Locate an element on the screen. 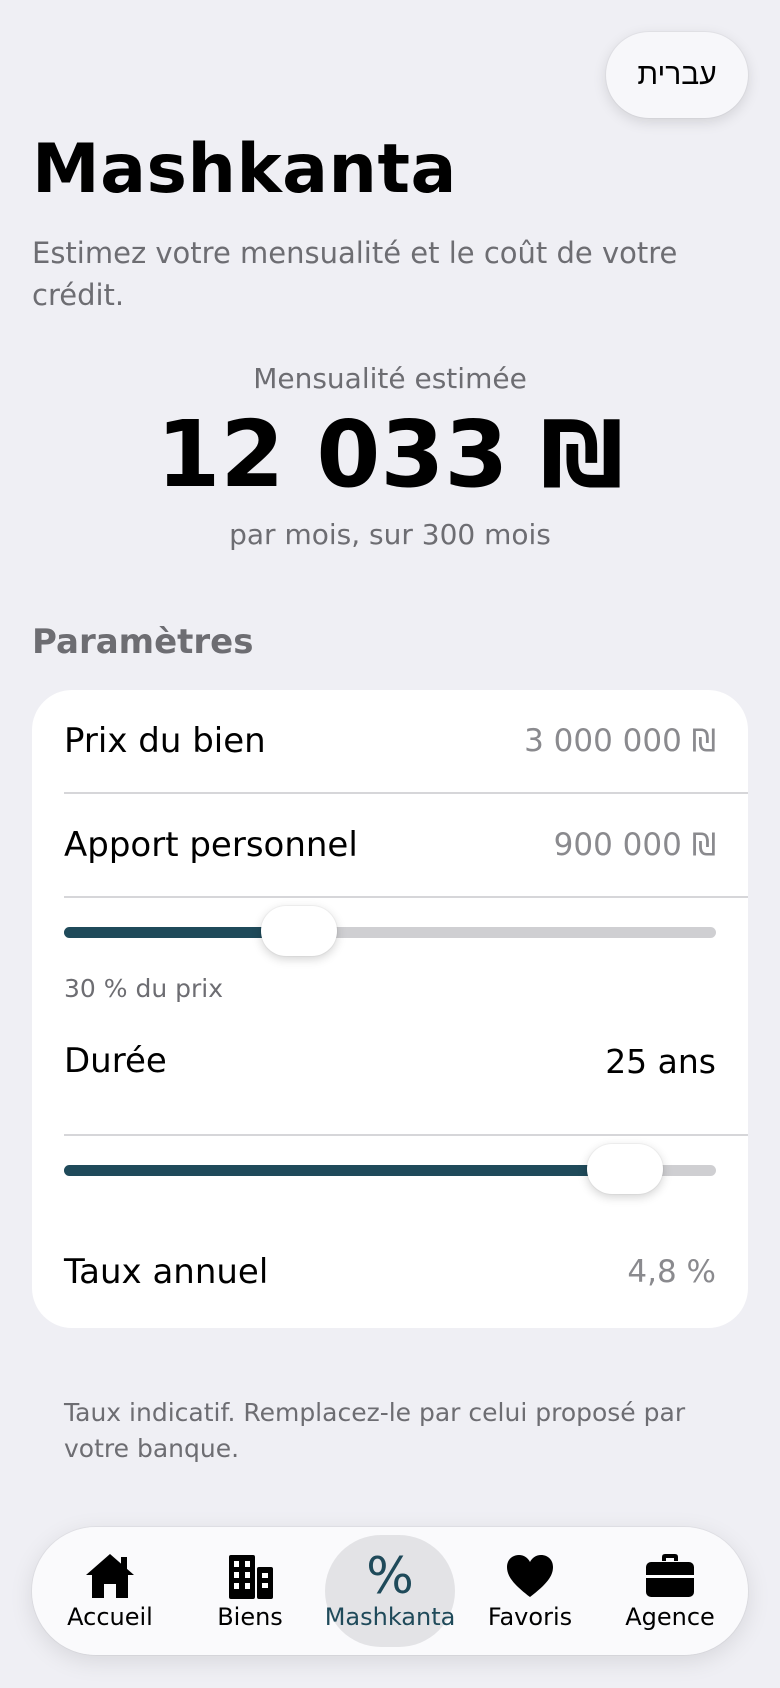 The image size is (780, 1688). down-payment-label: Apport personnel is located at coordinates (211, 845).